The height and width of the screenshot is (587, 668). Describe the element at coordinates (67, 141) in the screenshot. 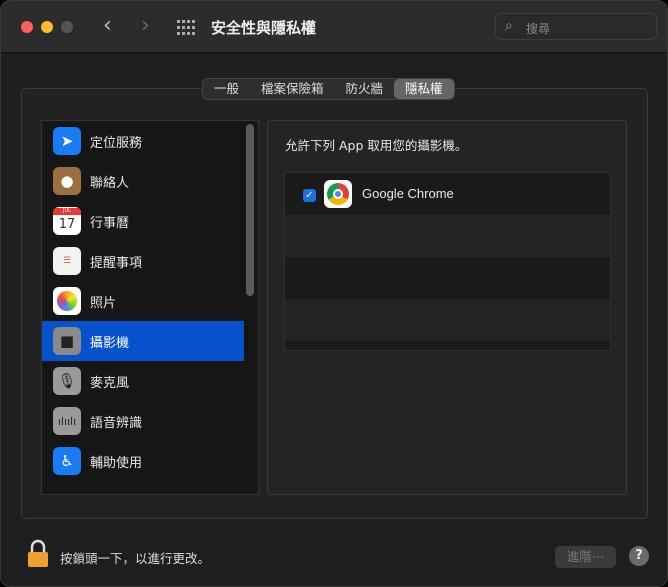

I see `location-arrow-icon: ➤` at that location.